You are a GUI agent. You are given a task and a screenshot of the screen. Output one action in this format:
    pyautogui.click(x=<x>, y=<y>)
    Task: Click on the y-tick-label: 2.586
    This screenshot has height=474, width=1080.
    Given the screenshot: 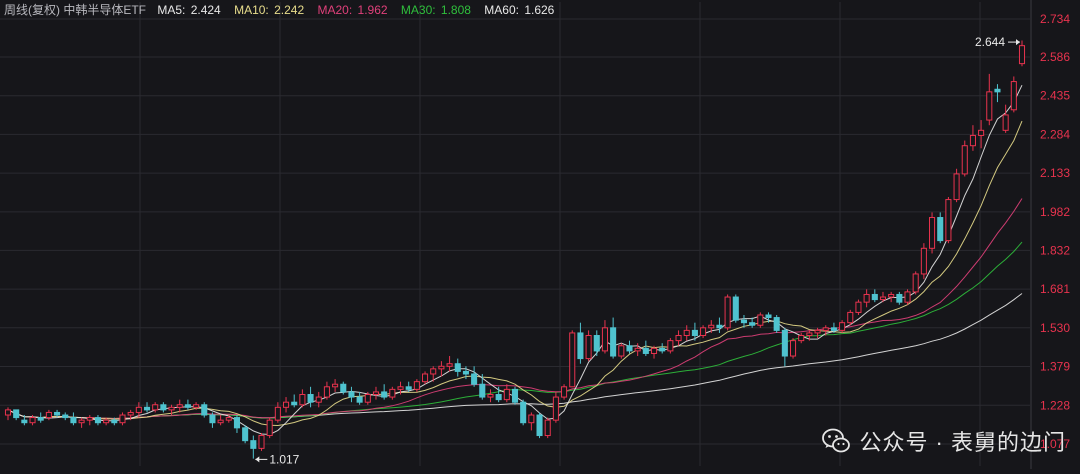 What is the action you would take?
    pyautogui.click(x=1055, y=57)
    